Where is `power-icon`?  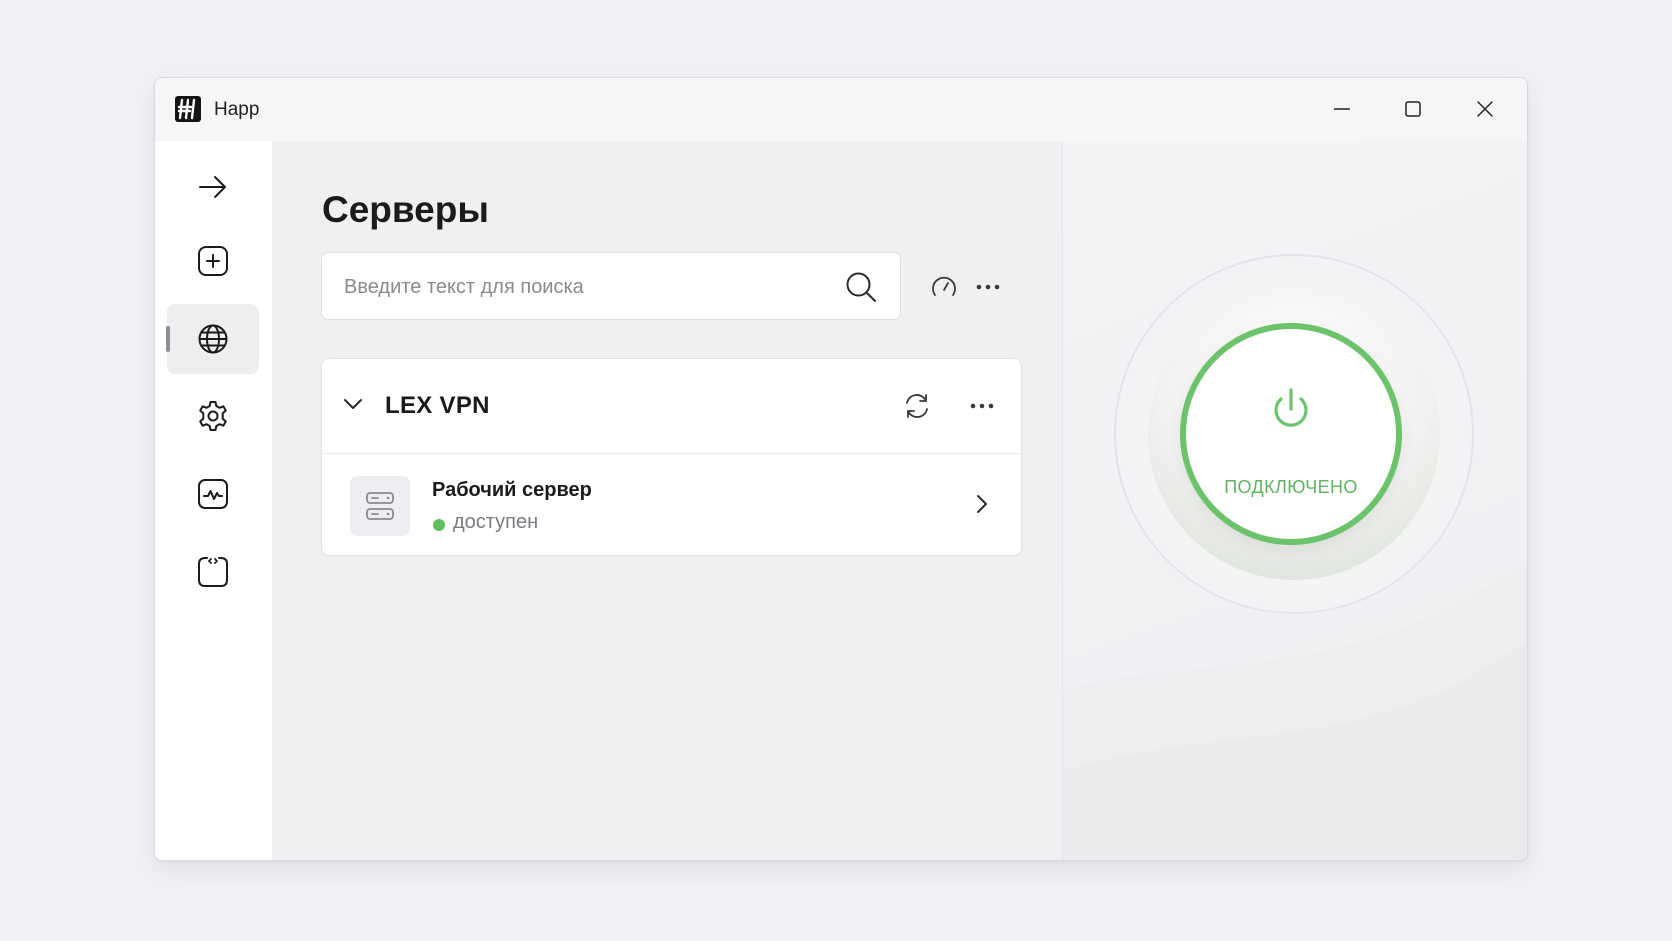
power-icon is located at coordinates (1291, 407).